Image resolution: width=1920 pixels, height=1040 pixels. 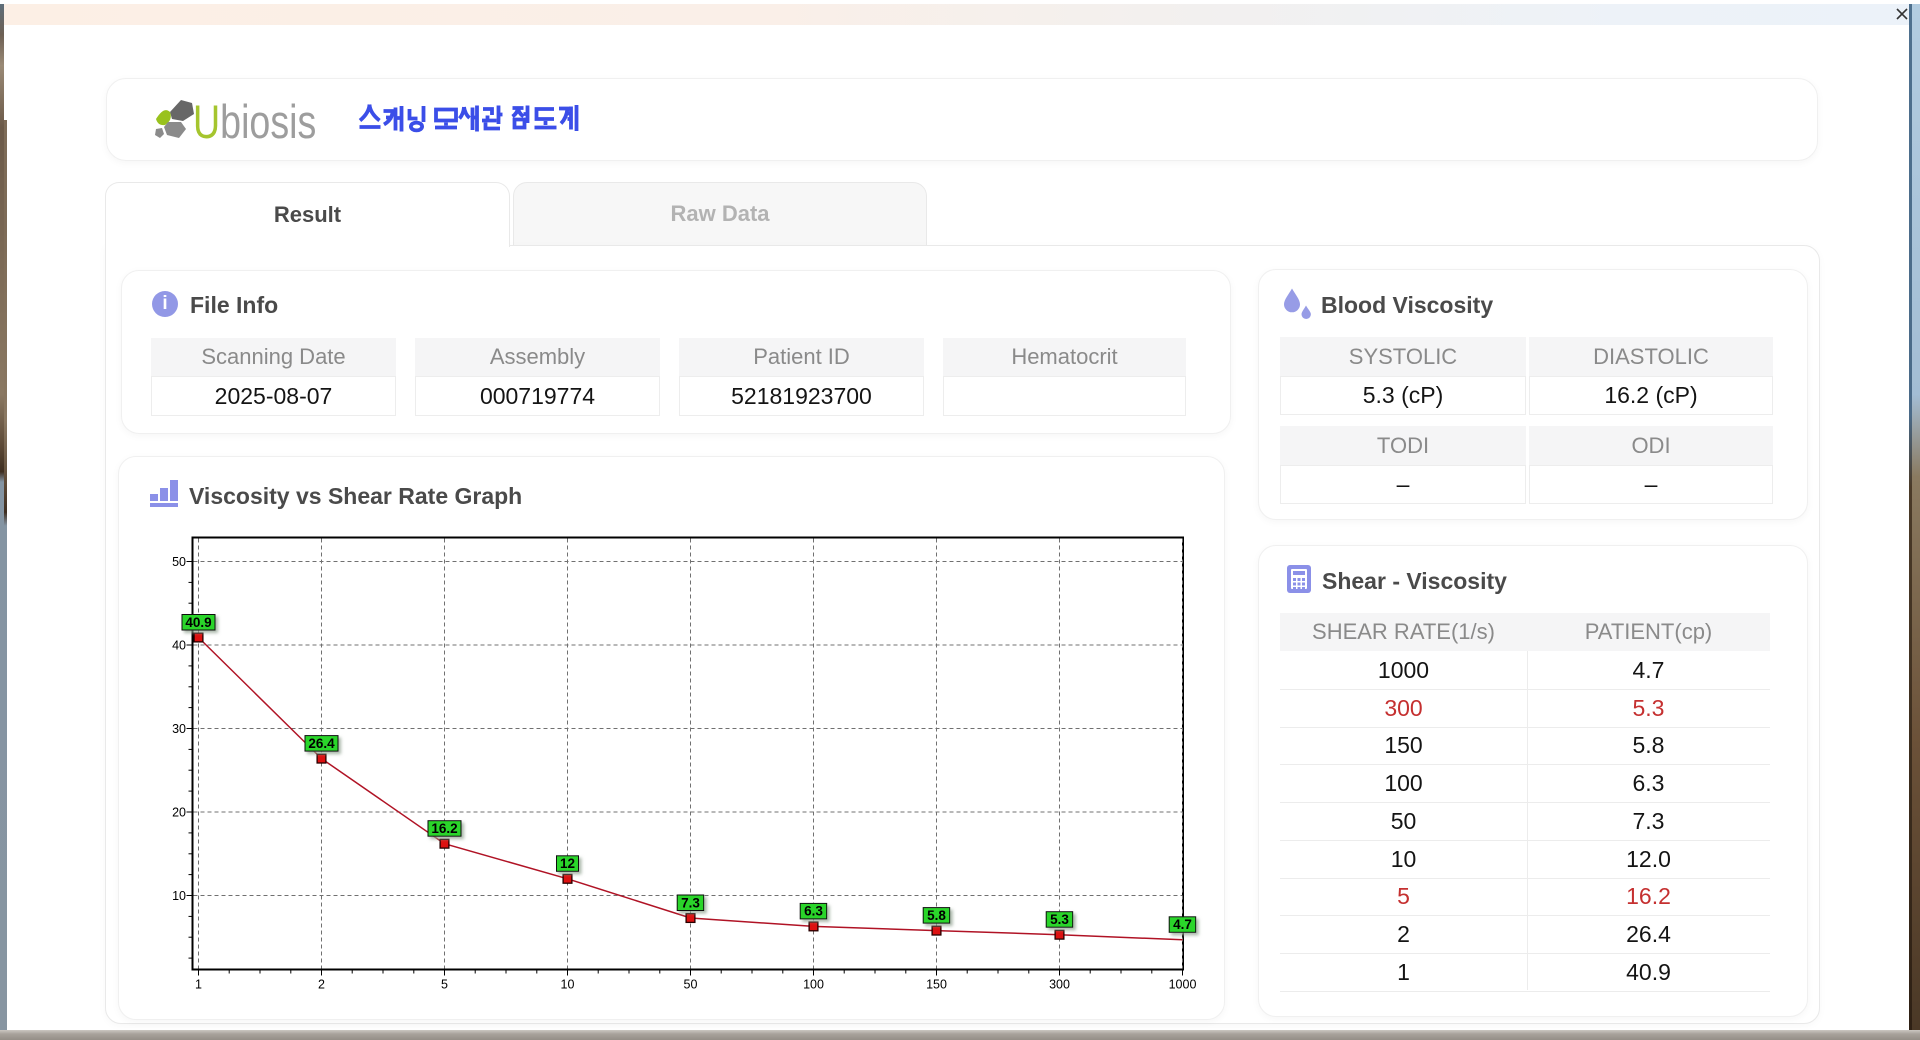 I want to click on svg-text: 40, so click(x=179, y=646).